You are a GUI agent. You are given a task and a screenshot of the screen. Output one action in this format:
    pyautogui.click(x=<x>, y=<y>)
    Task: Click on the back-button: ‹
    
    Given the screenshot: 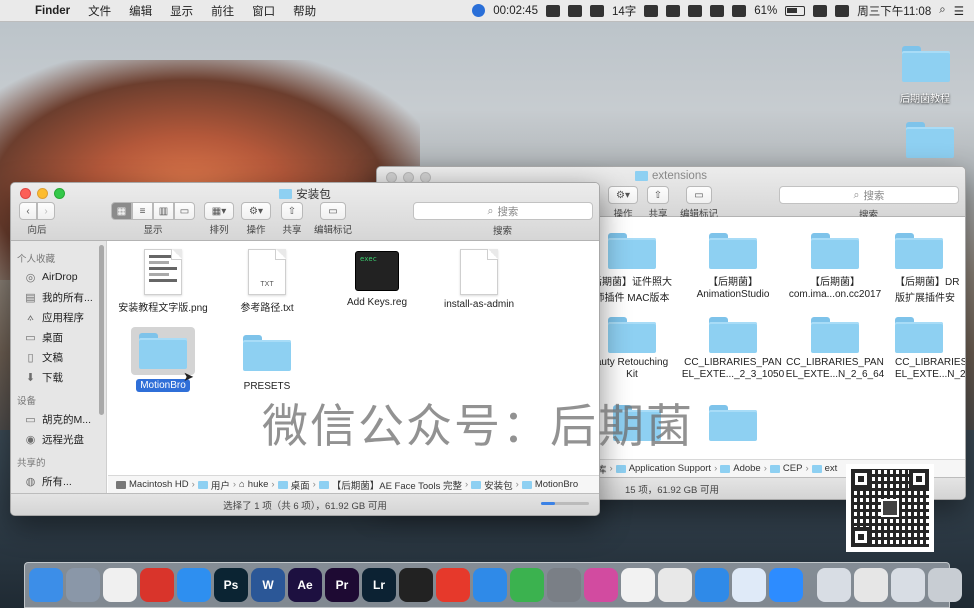 What is the action you would take?
    pyautogui.click(x=28, y=211)
    